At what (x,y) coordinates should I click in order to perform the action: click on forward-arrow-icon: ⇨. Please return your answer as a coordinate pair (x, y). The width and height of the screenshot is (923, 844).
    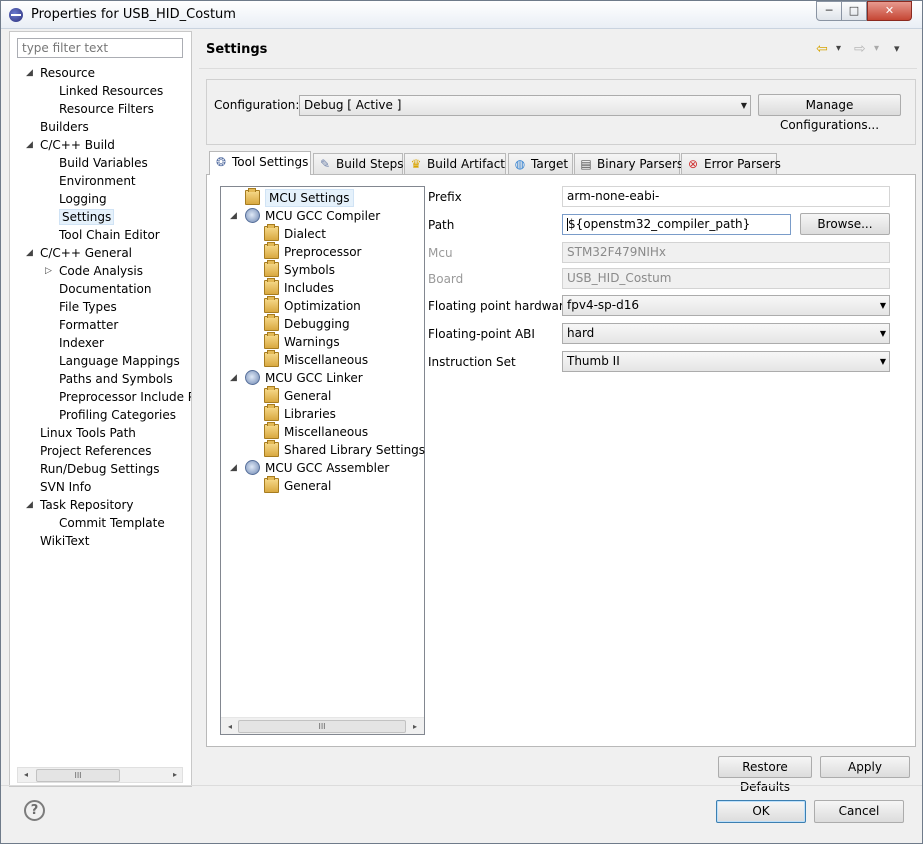
    Looking at the image, I should click on (860, 49).